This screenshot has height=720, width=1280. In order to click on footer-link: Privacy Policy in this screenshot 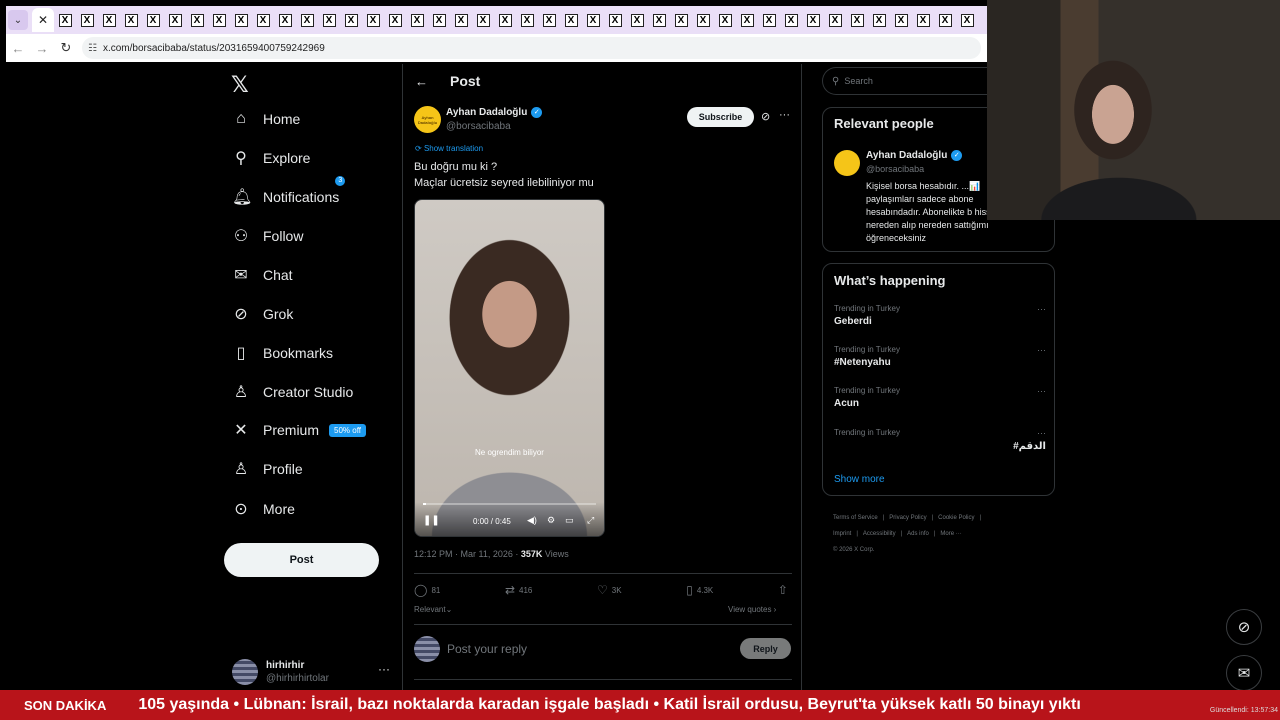, I will do `click(907, 518)`.